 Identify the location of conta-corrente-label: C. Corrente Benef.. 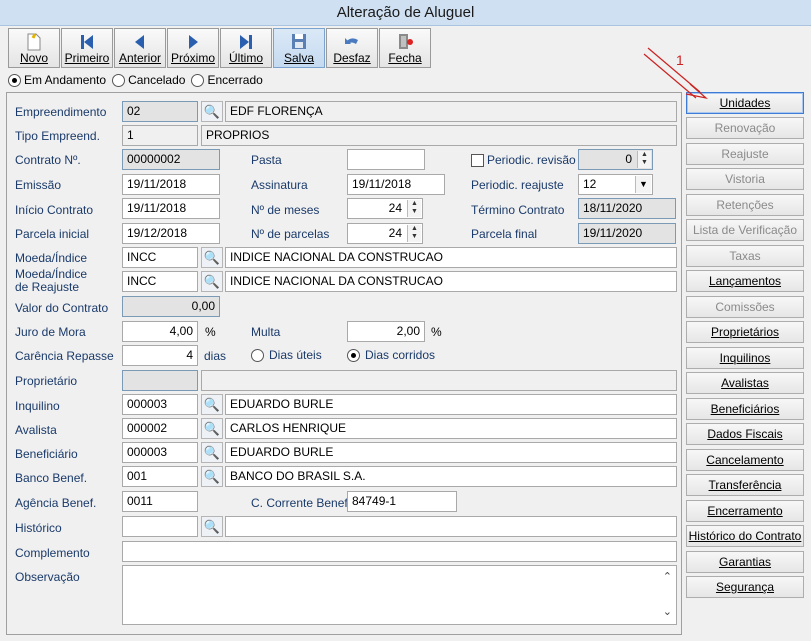
(301, 503).